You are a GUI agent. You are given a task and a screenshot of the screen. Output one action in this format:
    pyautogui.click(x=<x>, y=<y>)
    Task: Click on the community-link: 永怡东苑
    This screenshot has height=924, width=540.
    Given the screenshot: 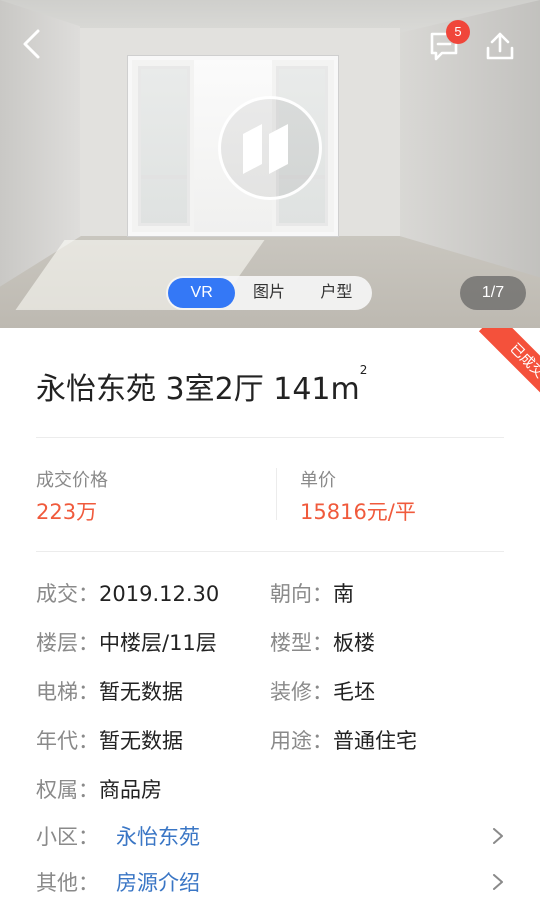 What is the action you would take?
    pyautogui.click(x=303, y=836)
    